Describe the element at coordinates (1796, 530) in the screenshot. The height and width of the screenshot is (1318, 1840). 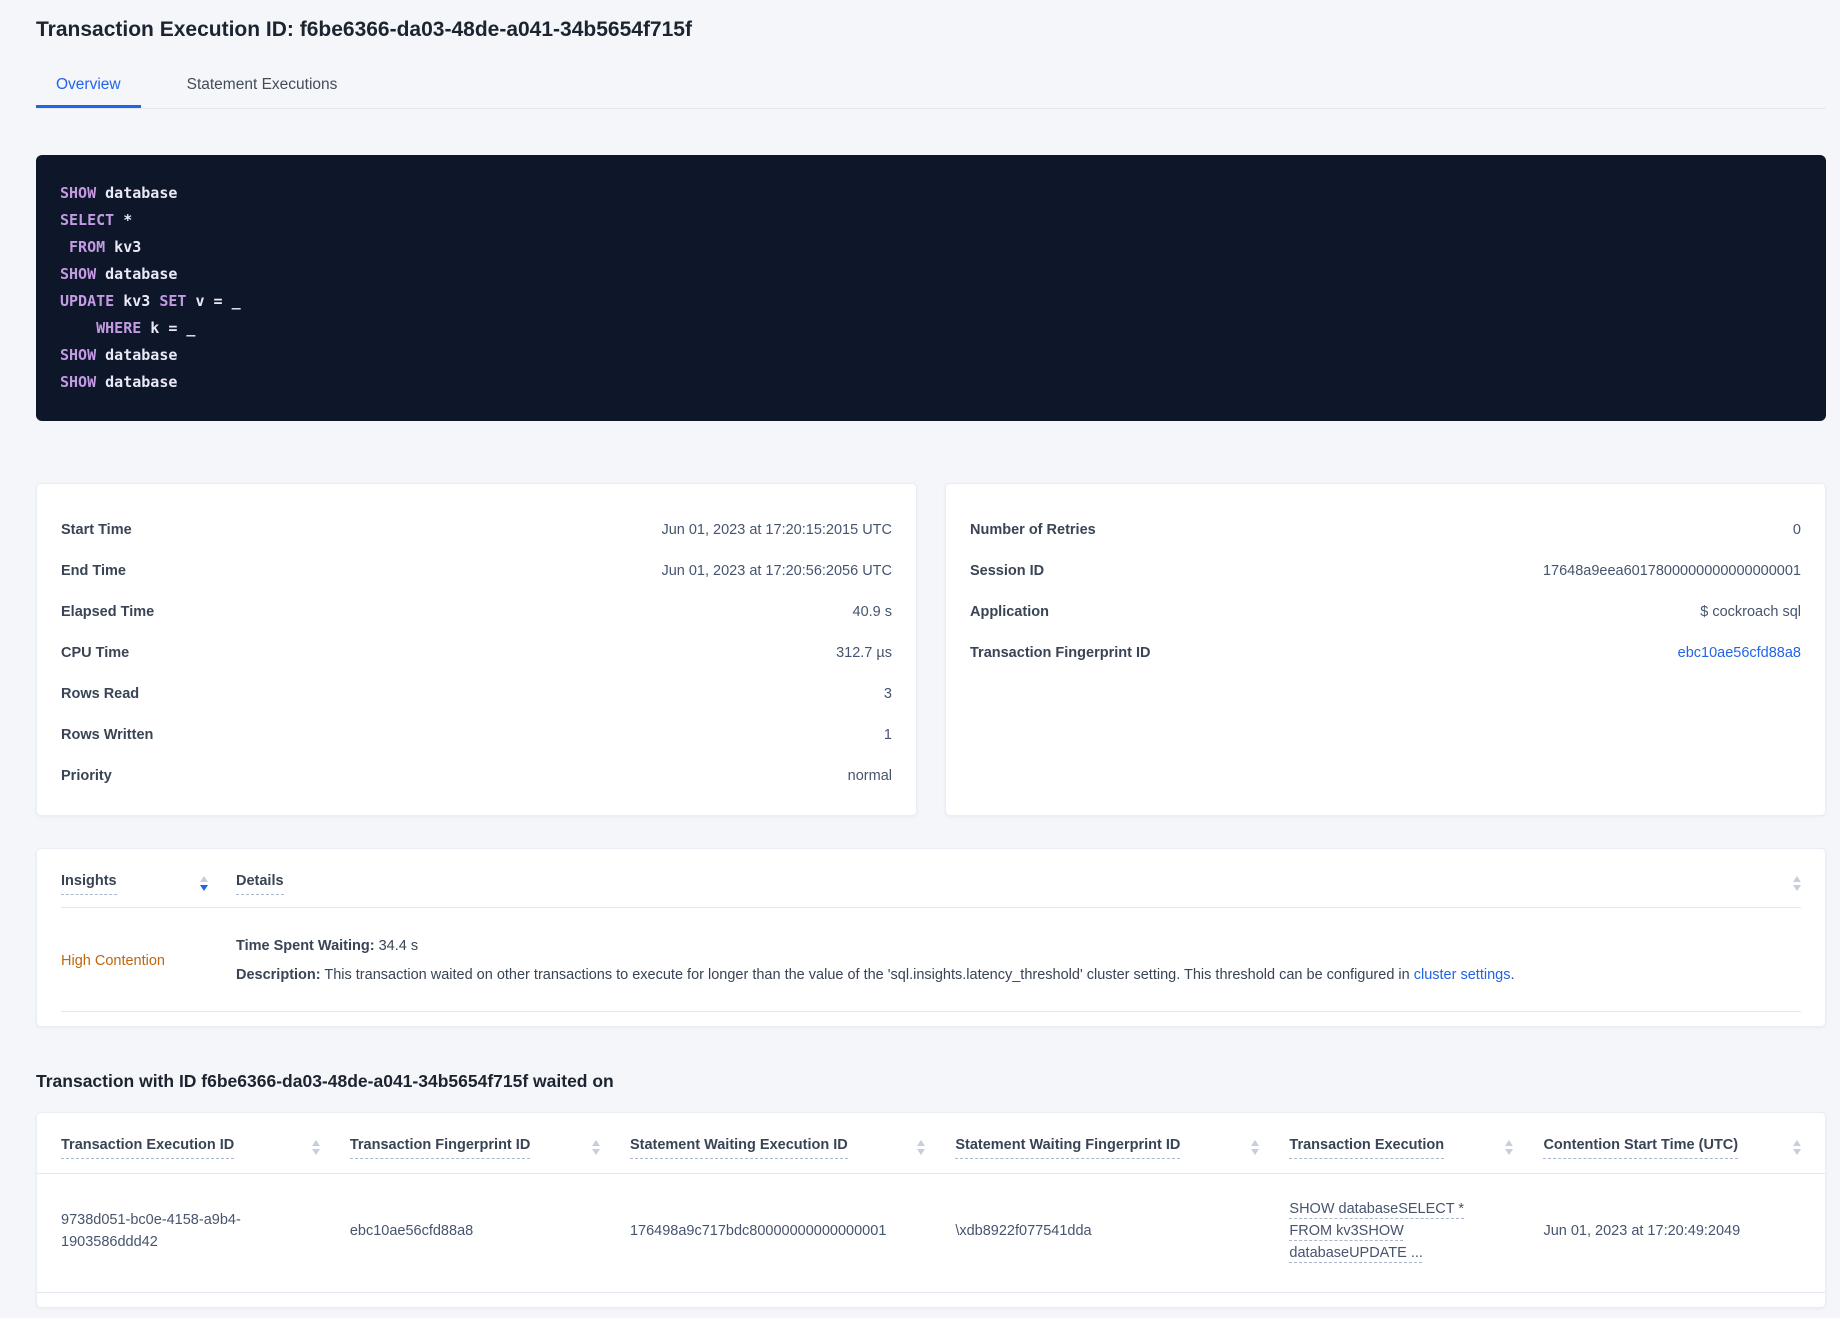
I see `stat-value: 0` at that location.